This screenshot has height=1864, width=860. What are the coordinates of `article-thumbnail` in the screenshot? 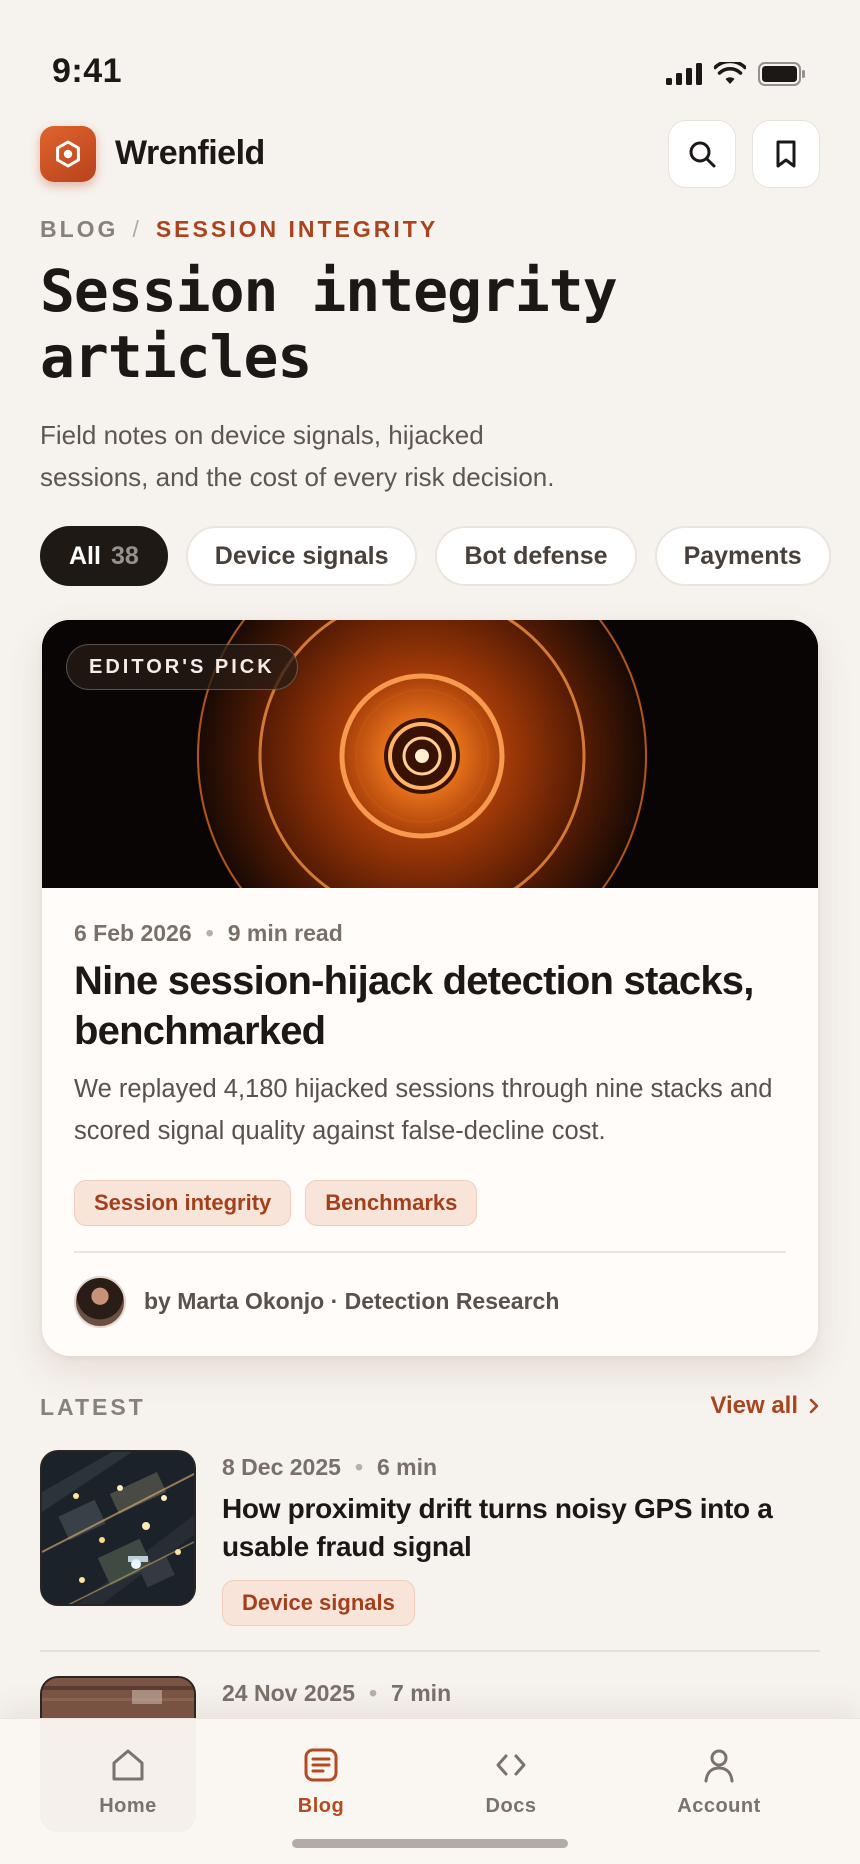 It's located at (118, 1528).